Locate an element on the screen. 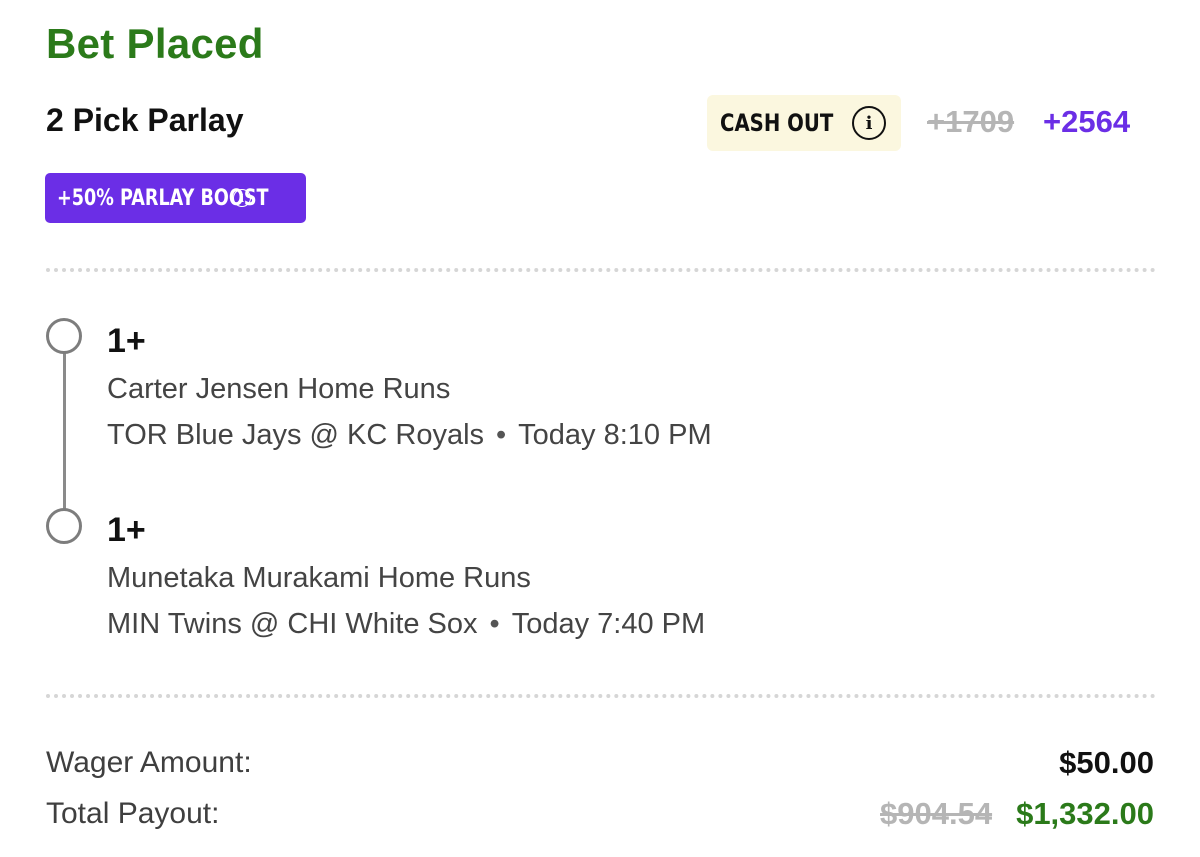 The height and width of the screenshot is (857, 1200). leg-1-game-info: TOR Blue Jays @ KC Royals • Today 8:10 PM is located at coordinates (409, 435).